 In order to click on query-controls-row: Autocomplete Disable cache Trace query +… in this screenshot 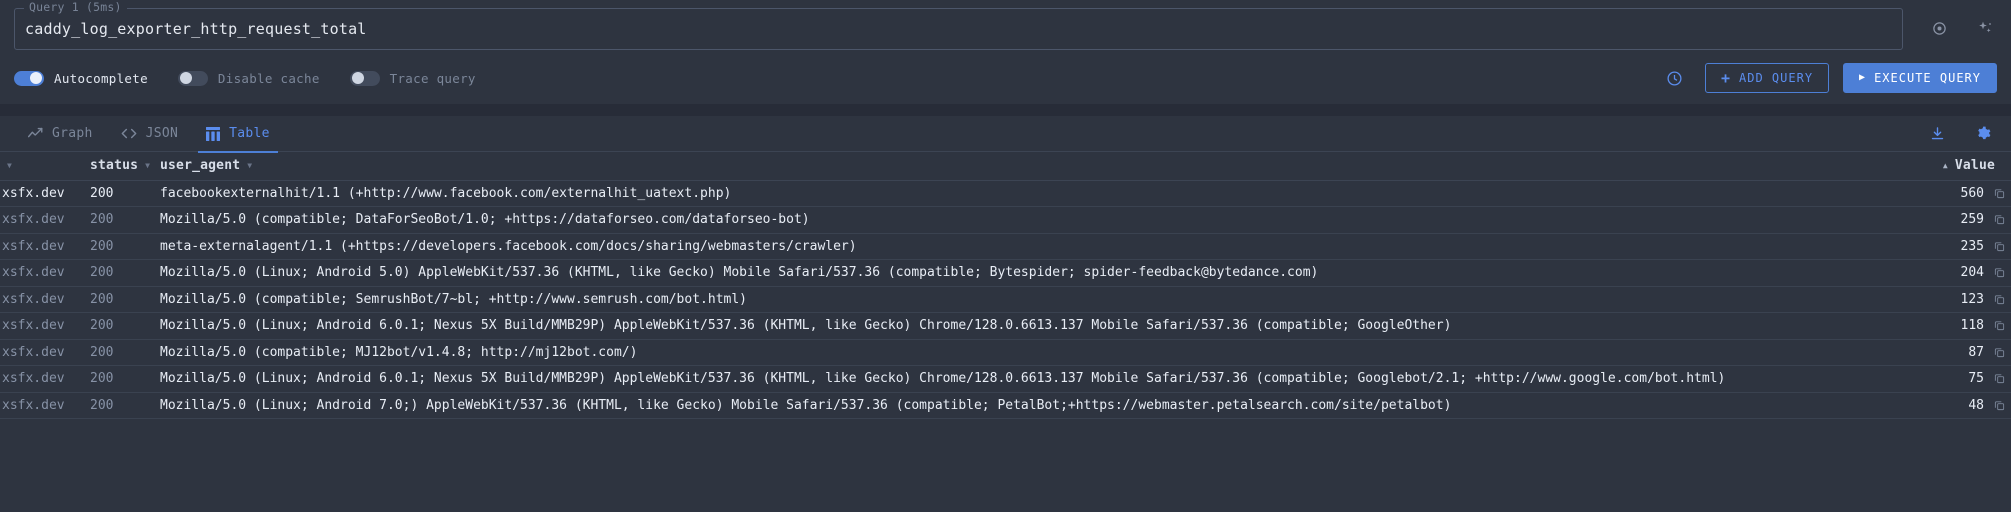, I will do `click(1005, 77)`.